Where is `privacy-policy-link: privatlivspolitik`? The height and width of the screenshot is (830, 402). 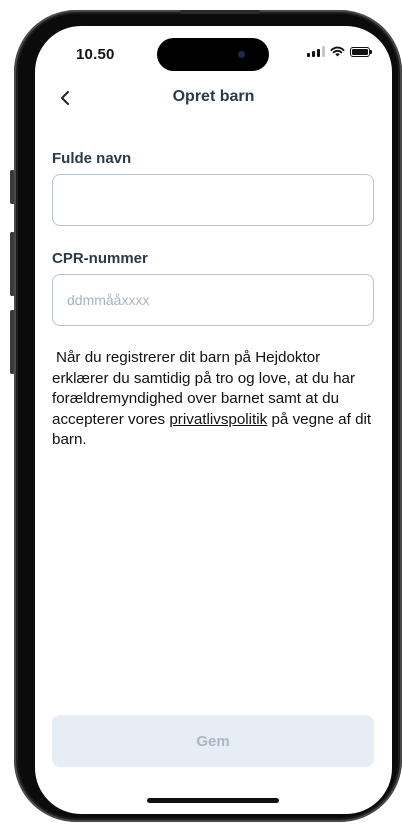
privacy-policy-link: privatlivspolitik is located at coordinates (218, 419).